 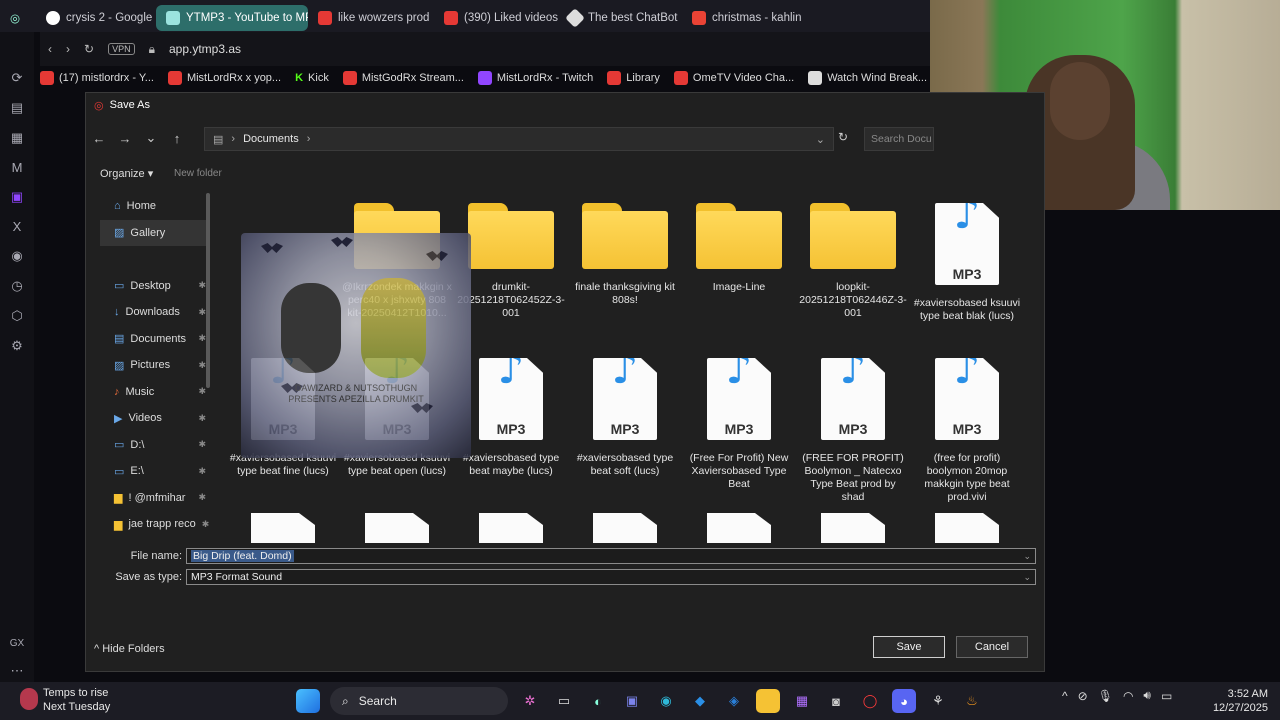 What do you see at coordinates (519, 139) in the screenshot?
I see `breadcrumb: ▤ › Documents › ⌄` at bounding box center [519, 139].